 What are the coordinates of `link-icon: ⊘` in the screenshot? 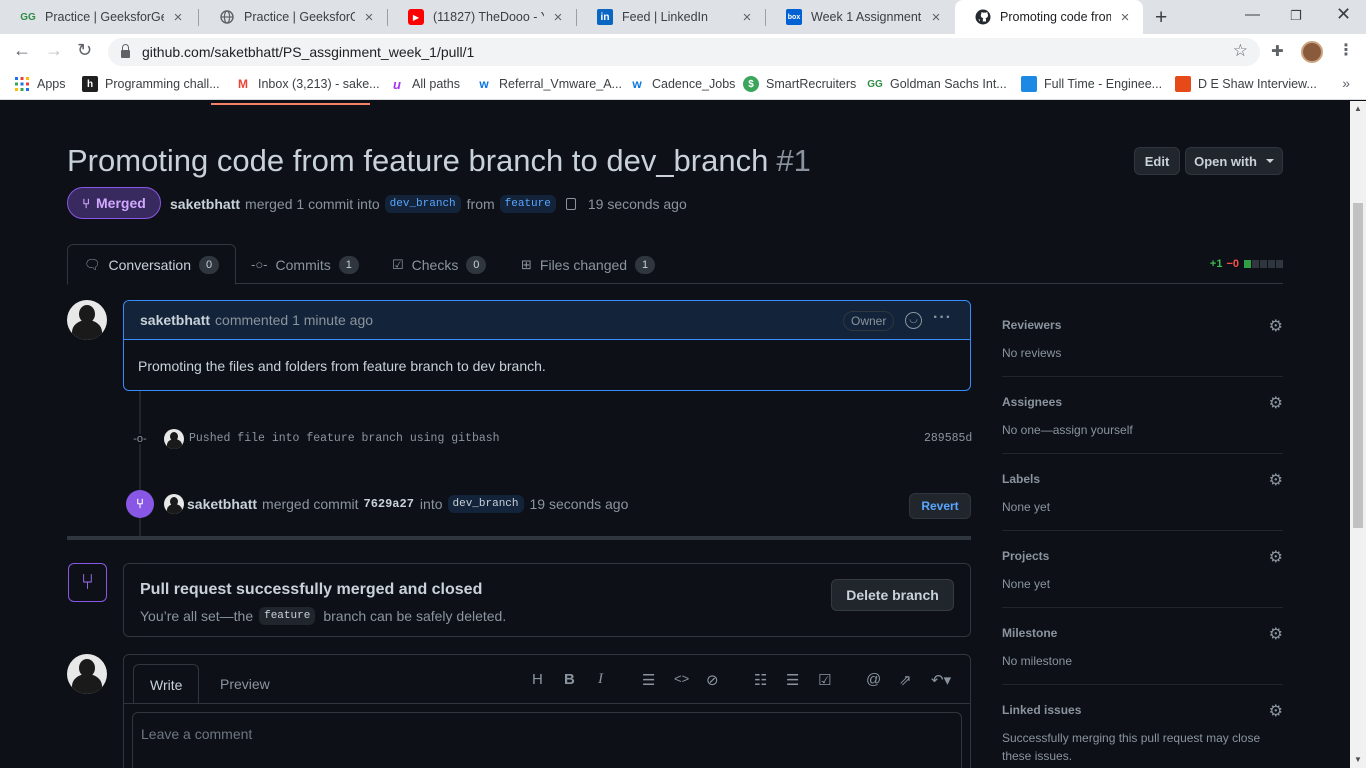 It's located at (712, 680).